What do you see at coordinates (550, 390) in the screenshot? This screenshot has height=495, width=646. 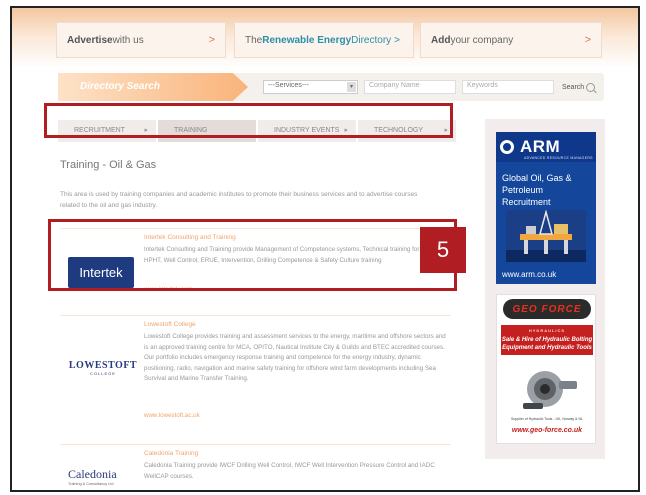 I see `hydraulic-tool-icon` at bounding box center [550, 390].